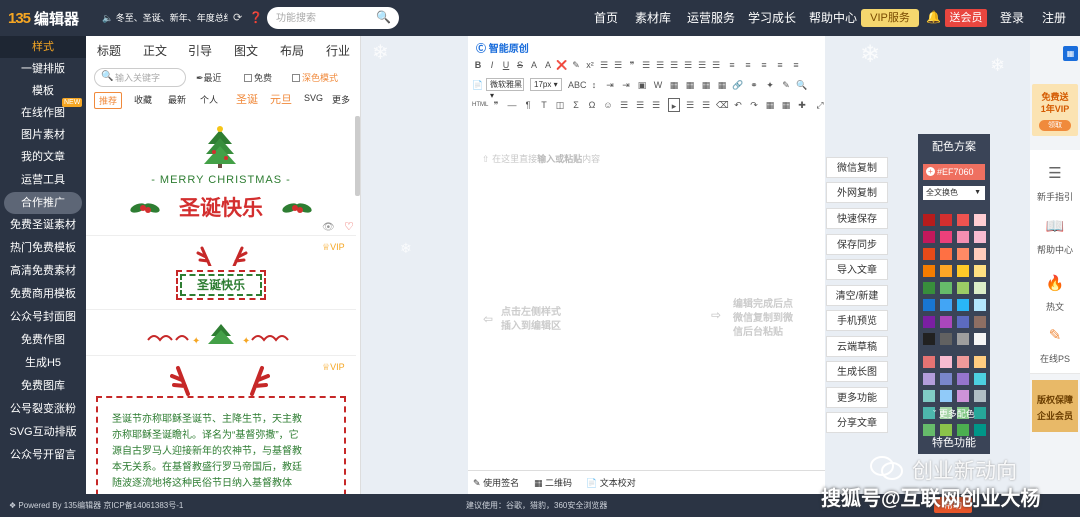 This screenshot has width=1080, height=517. Describe the element at coordinates (43, 294) in the screenshot. I see `sidebar-item-commercial: 免费商用模板` at that location.